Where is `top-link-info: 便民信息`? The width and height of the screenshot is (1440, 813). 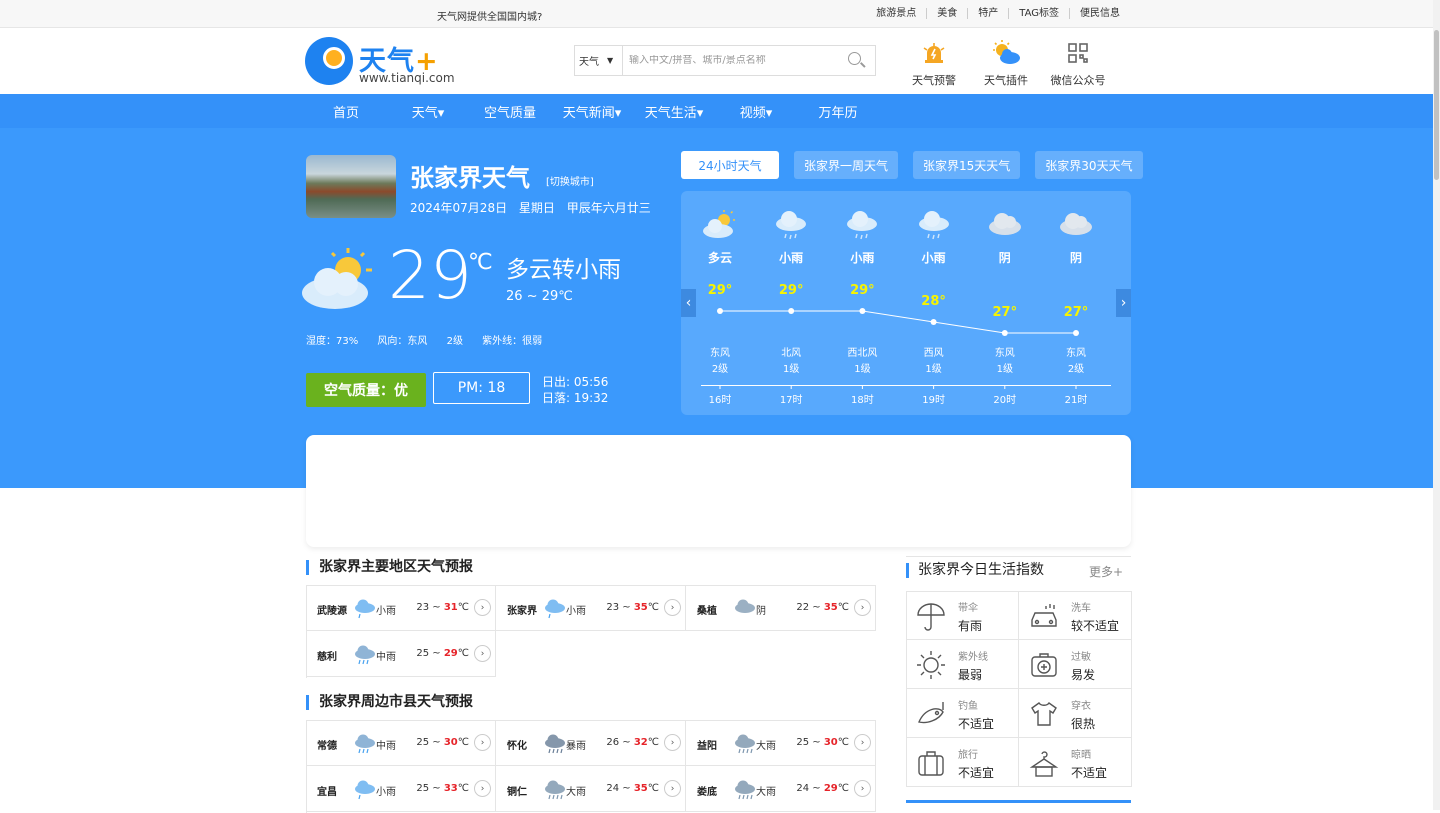 top-link-info: 便民信息 is located at coordinates (1099, 13).